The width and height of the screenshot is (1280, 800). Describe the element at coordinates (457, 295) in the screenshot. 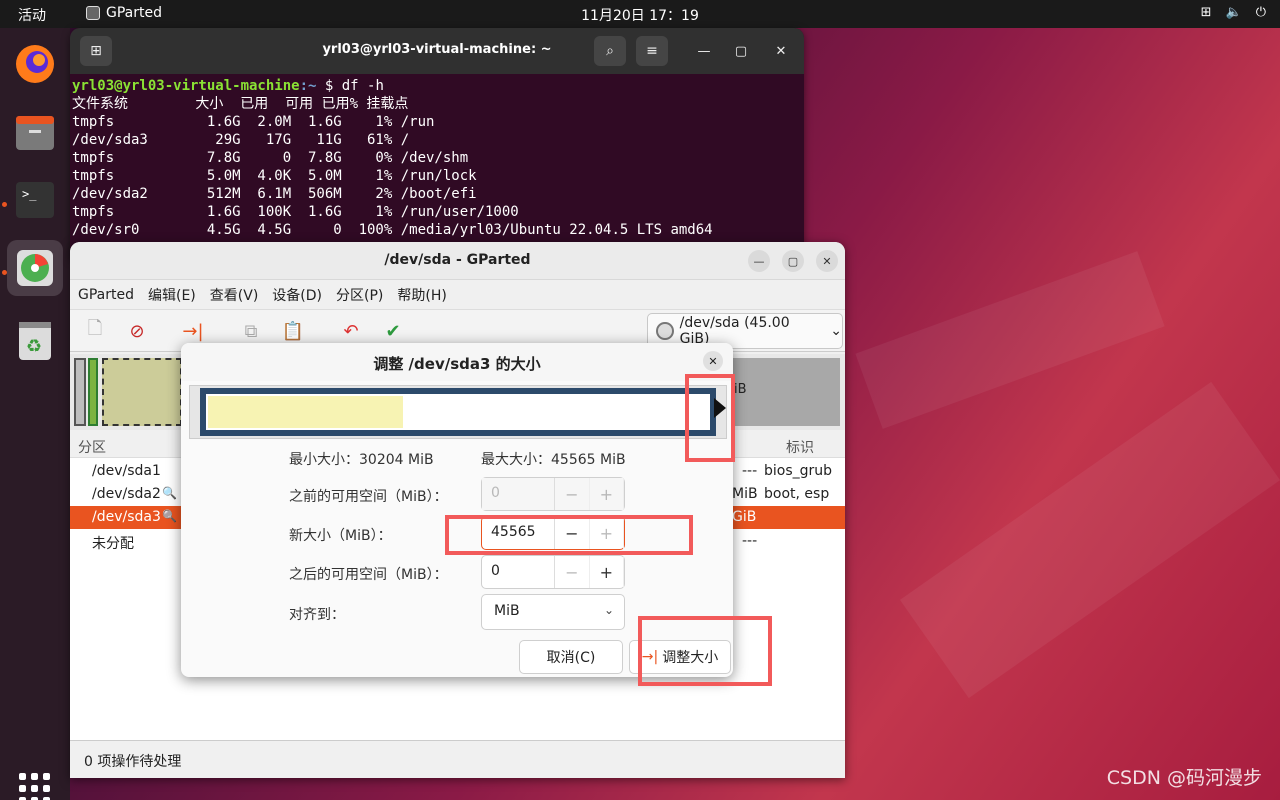

I see `menu-bar: GParted 编辑(E) 查看(V) 设备(D) 分区(P) 帮助(H)` at that location.